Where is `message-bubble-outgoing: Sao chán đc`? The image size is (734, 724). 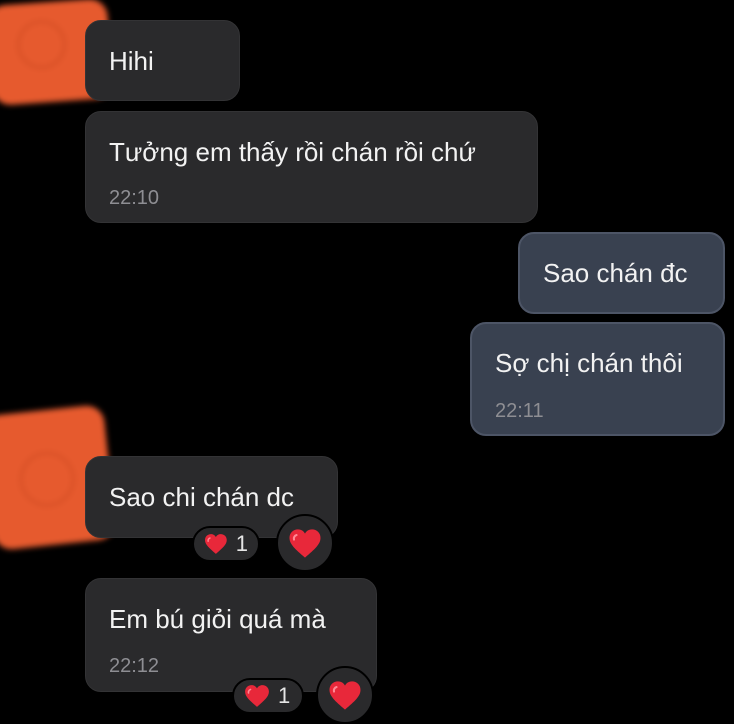 message-bubble-outgoing: Sao chán đc is located at coordinates (621, 273).